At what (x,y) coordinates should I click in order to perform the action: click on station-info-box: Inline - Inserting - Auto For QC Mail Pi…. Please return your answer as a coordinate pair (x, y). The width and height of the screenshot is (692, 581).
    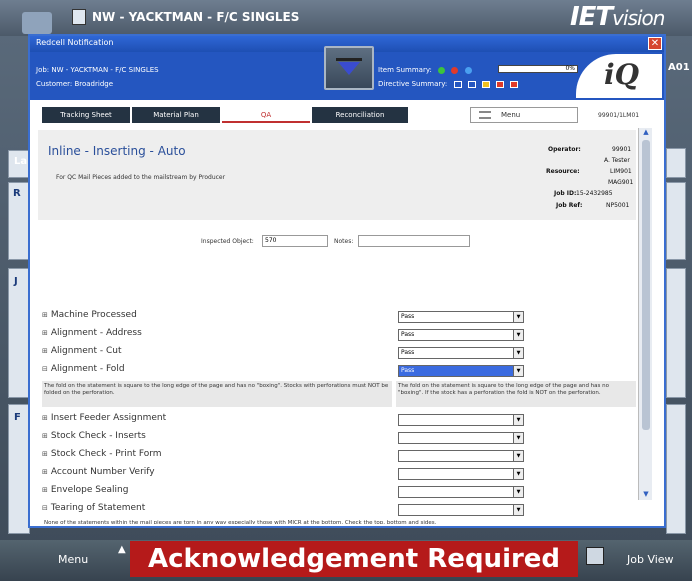
    Looking at the image, I should click on (337, 175).